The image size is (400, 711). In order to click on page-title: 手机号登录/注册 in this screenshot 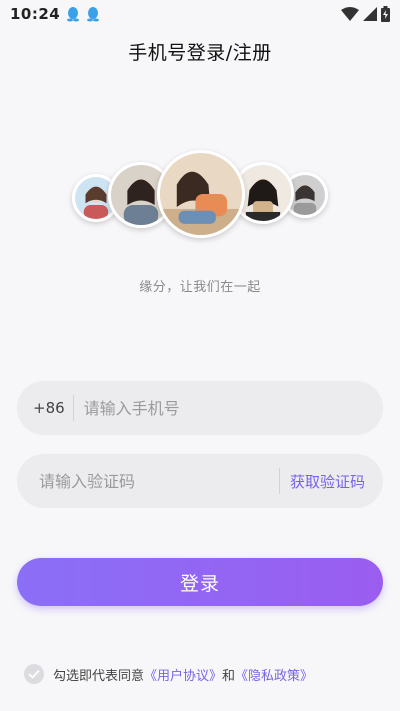, I will do `click(200, 53)`.